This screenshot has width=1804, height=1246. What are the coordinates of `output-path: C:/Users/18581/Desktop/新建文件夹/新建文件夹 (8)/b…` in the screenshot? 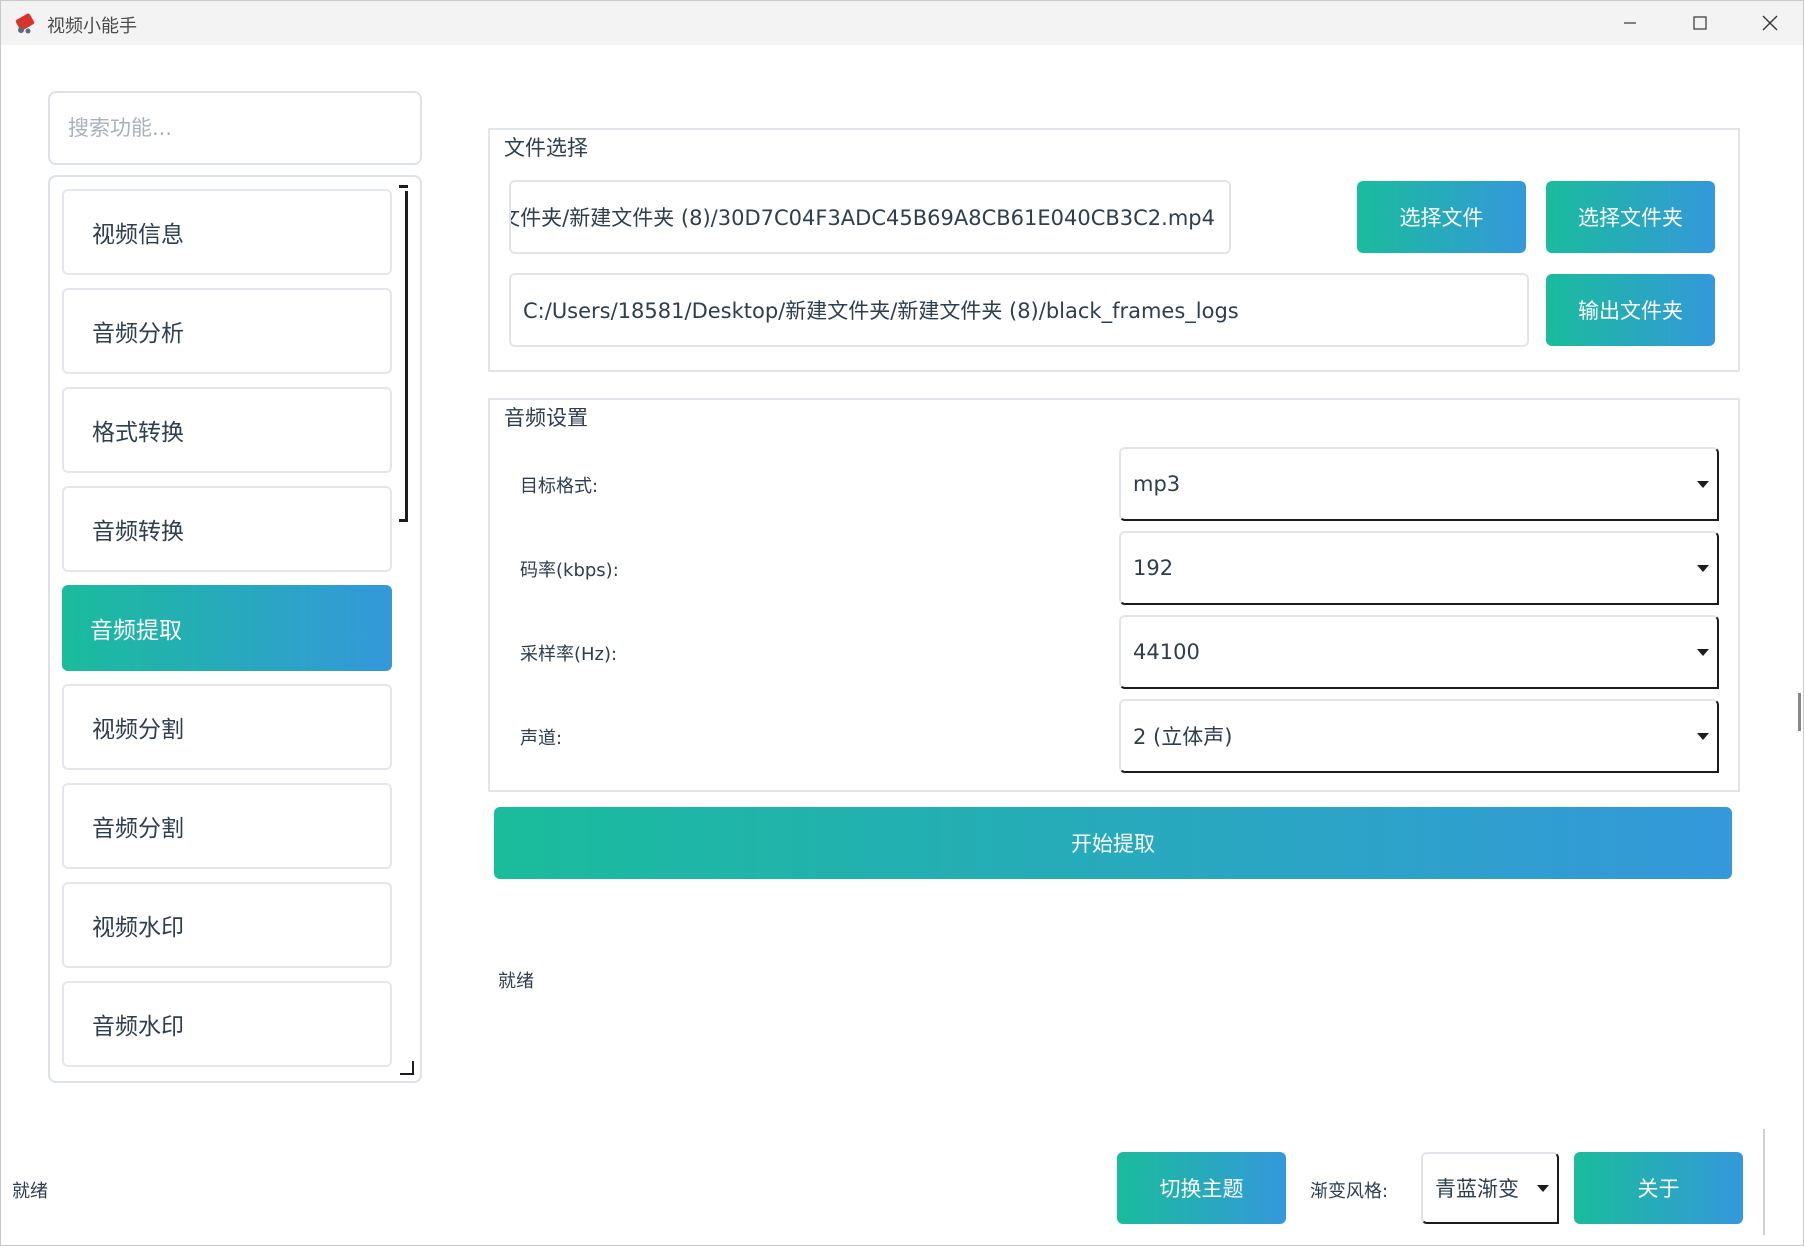 It's located at (881, 311).